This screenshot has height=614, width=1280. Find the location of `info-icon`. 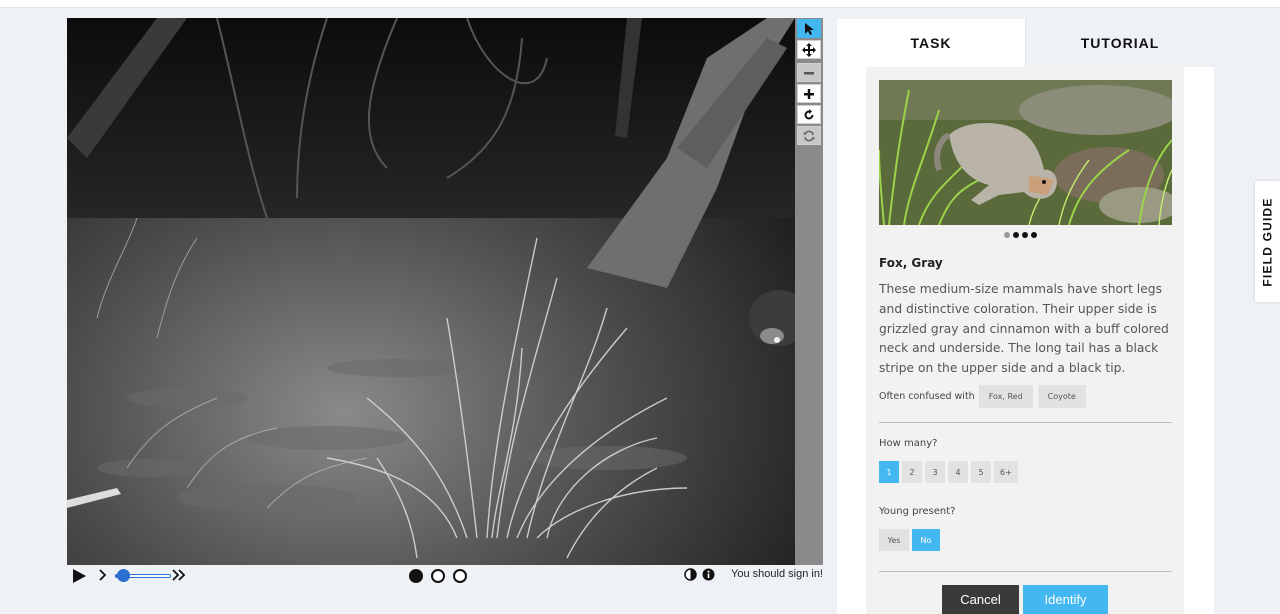

info-icon is located at coordinates (708, 574).